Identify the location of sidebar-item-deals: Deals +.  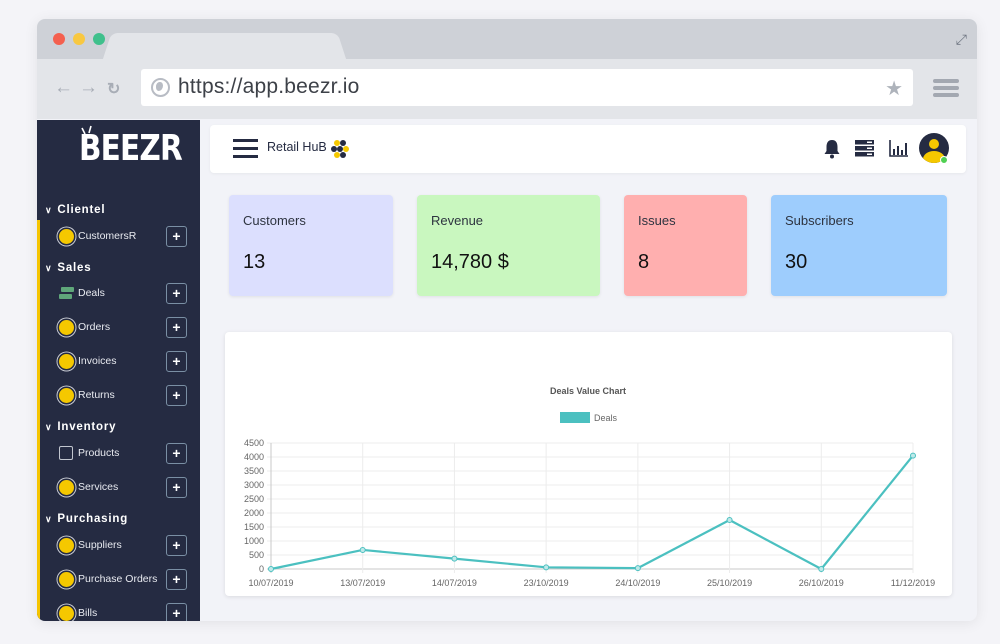
(124, 294).